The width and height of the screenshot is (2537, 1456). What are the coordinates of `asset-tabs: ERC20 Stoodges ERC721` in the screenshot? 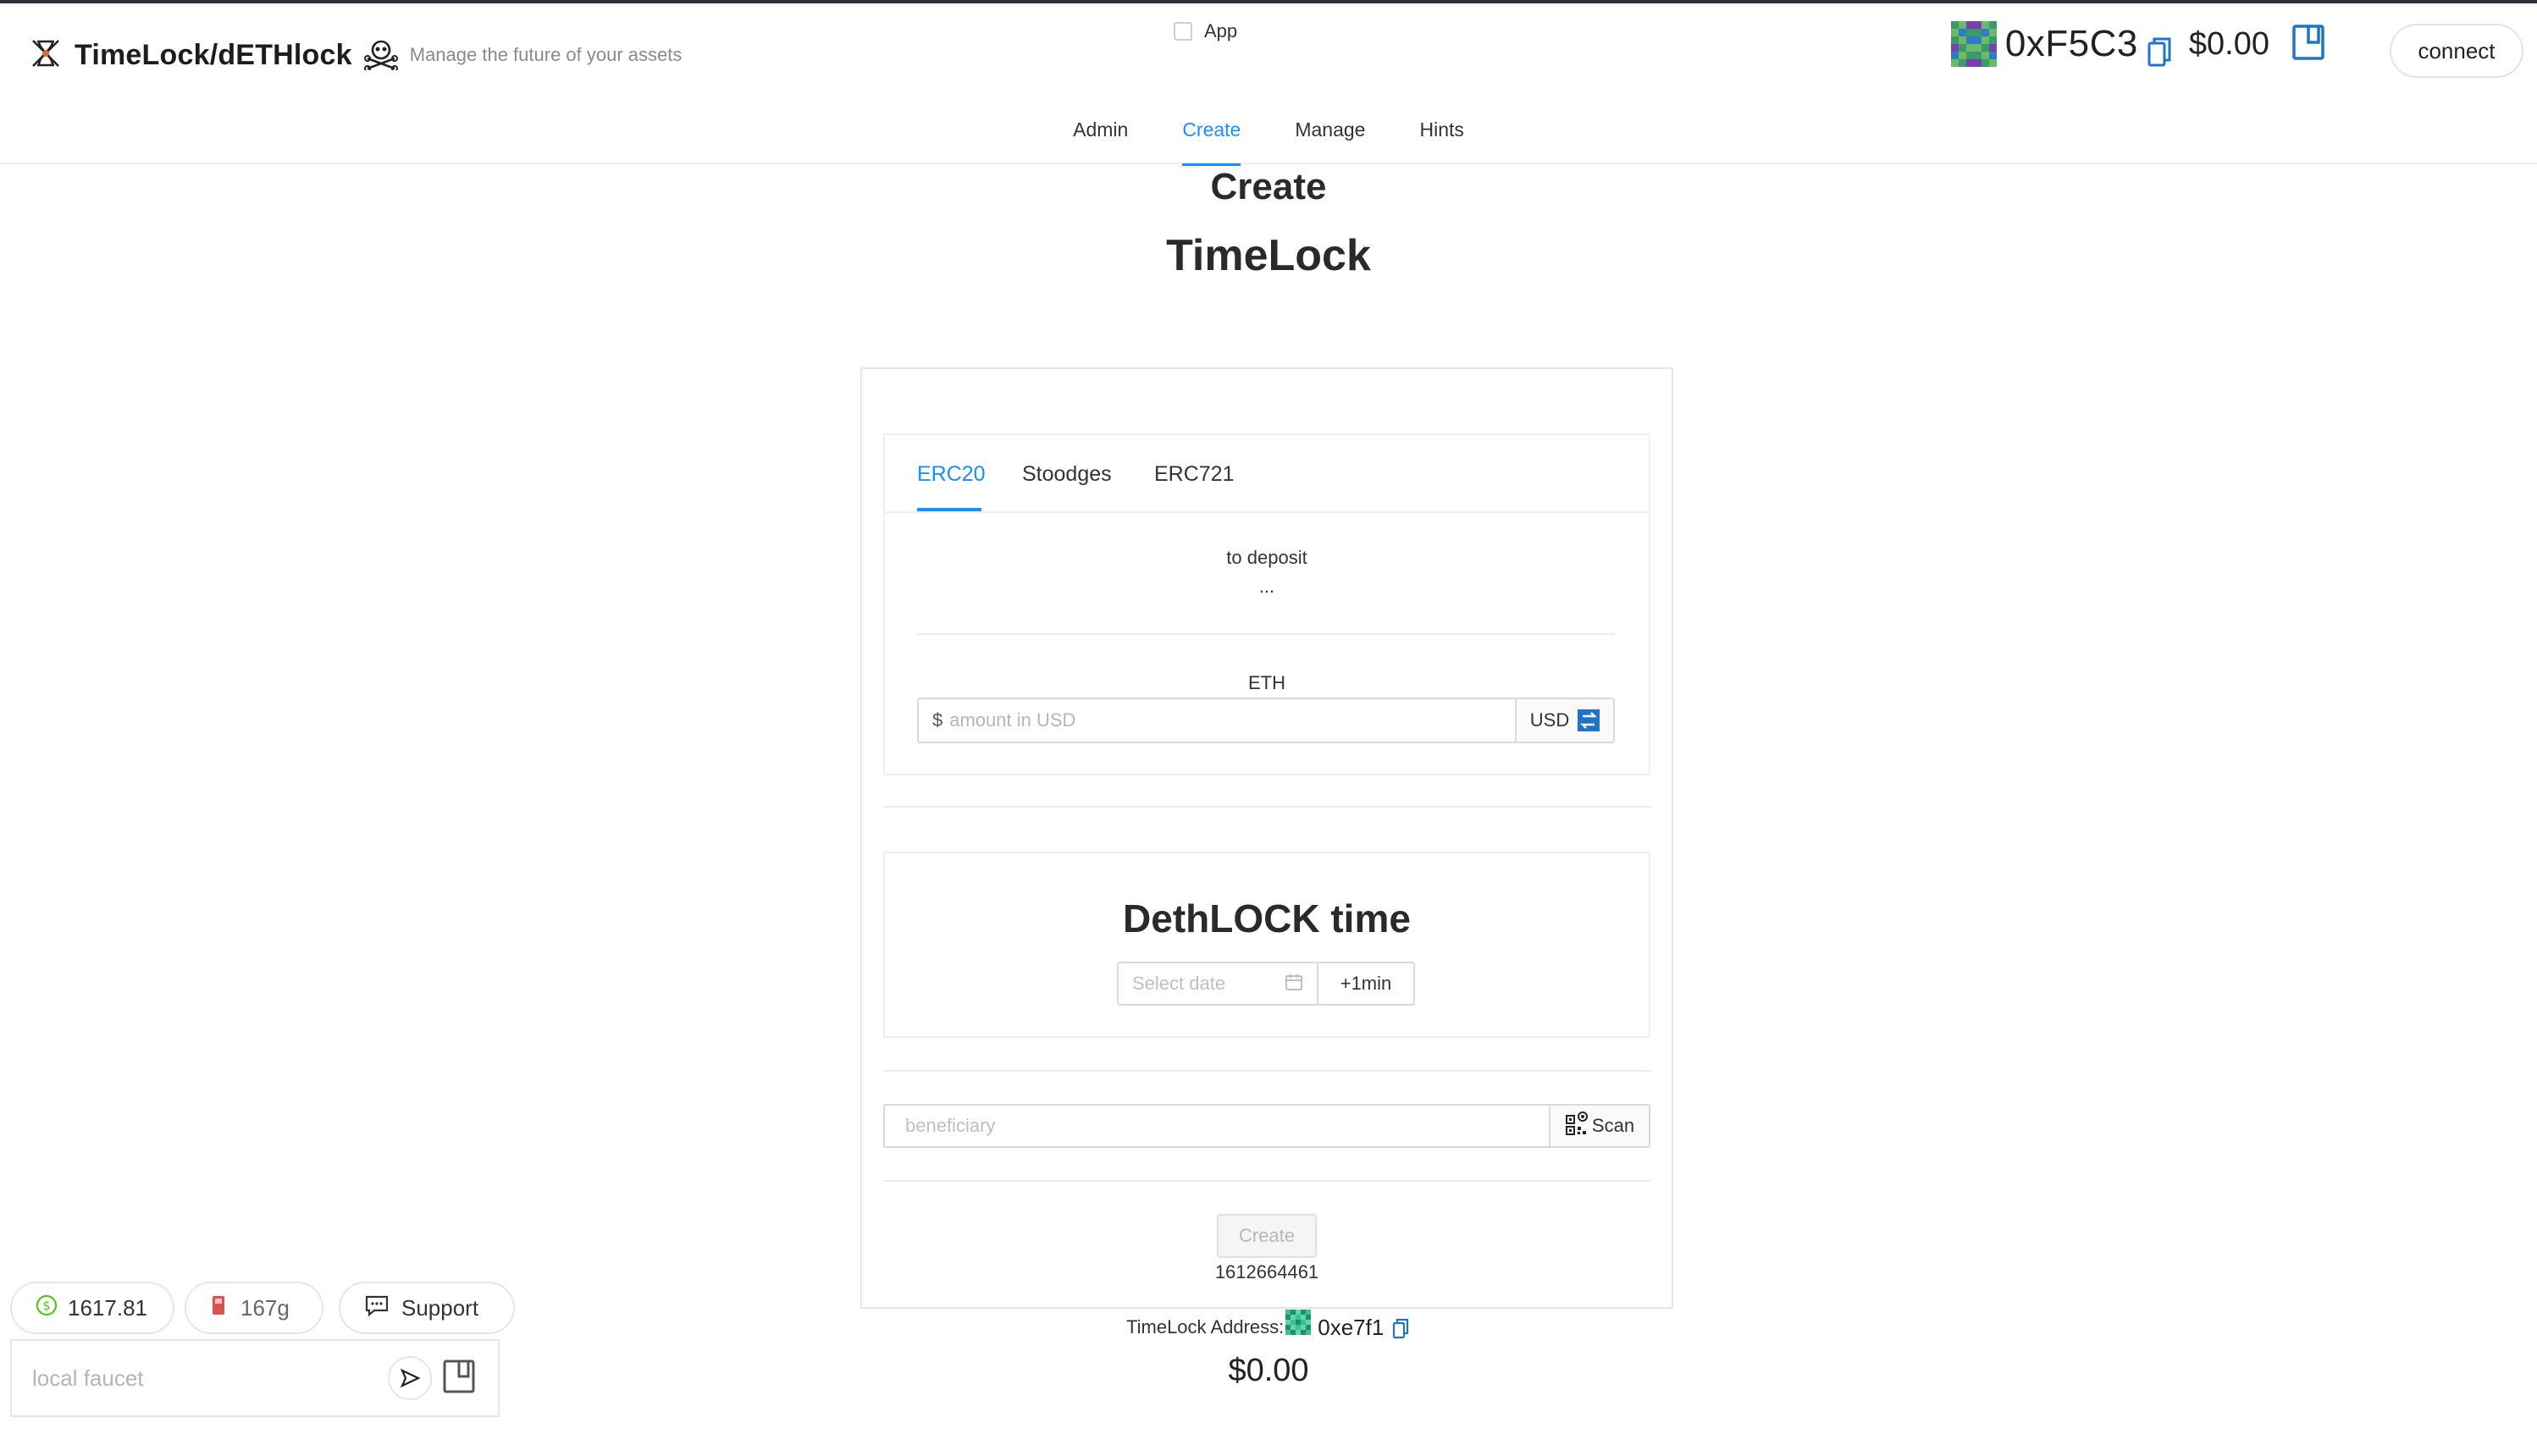 It's located at (1266, 473).